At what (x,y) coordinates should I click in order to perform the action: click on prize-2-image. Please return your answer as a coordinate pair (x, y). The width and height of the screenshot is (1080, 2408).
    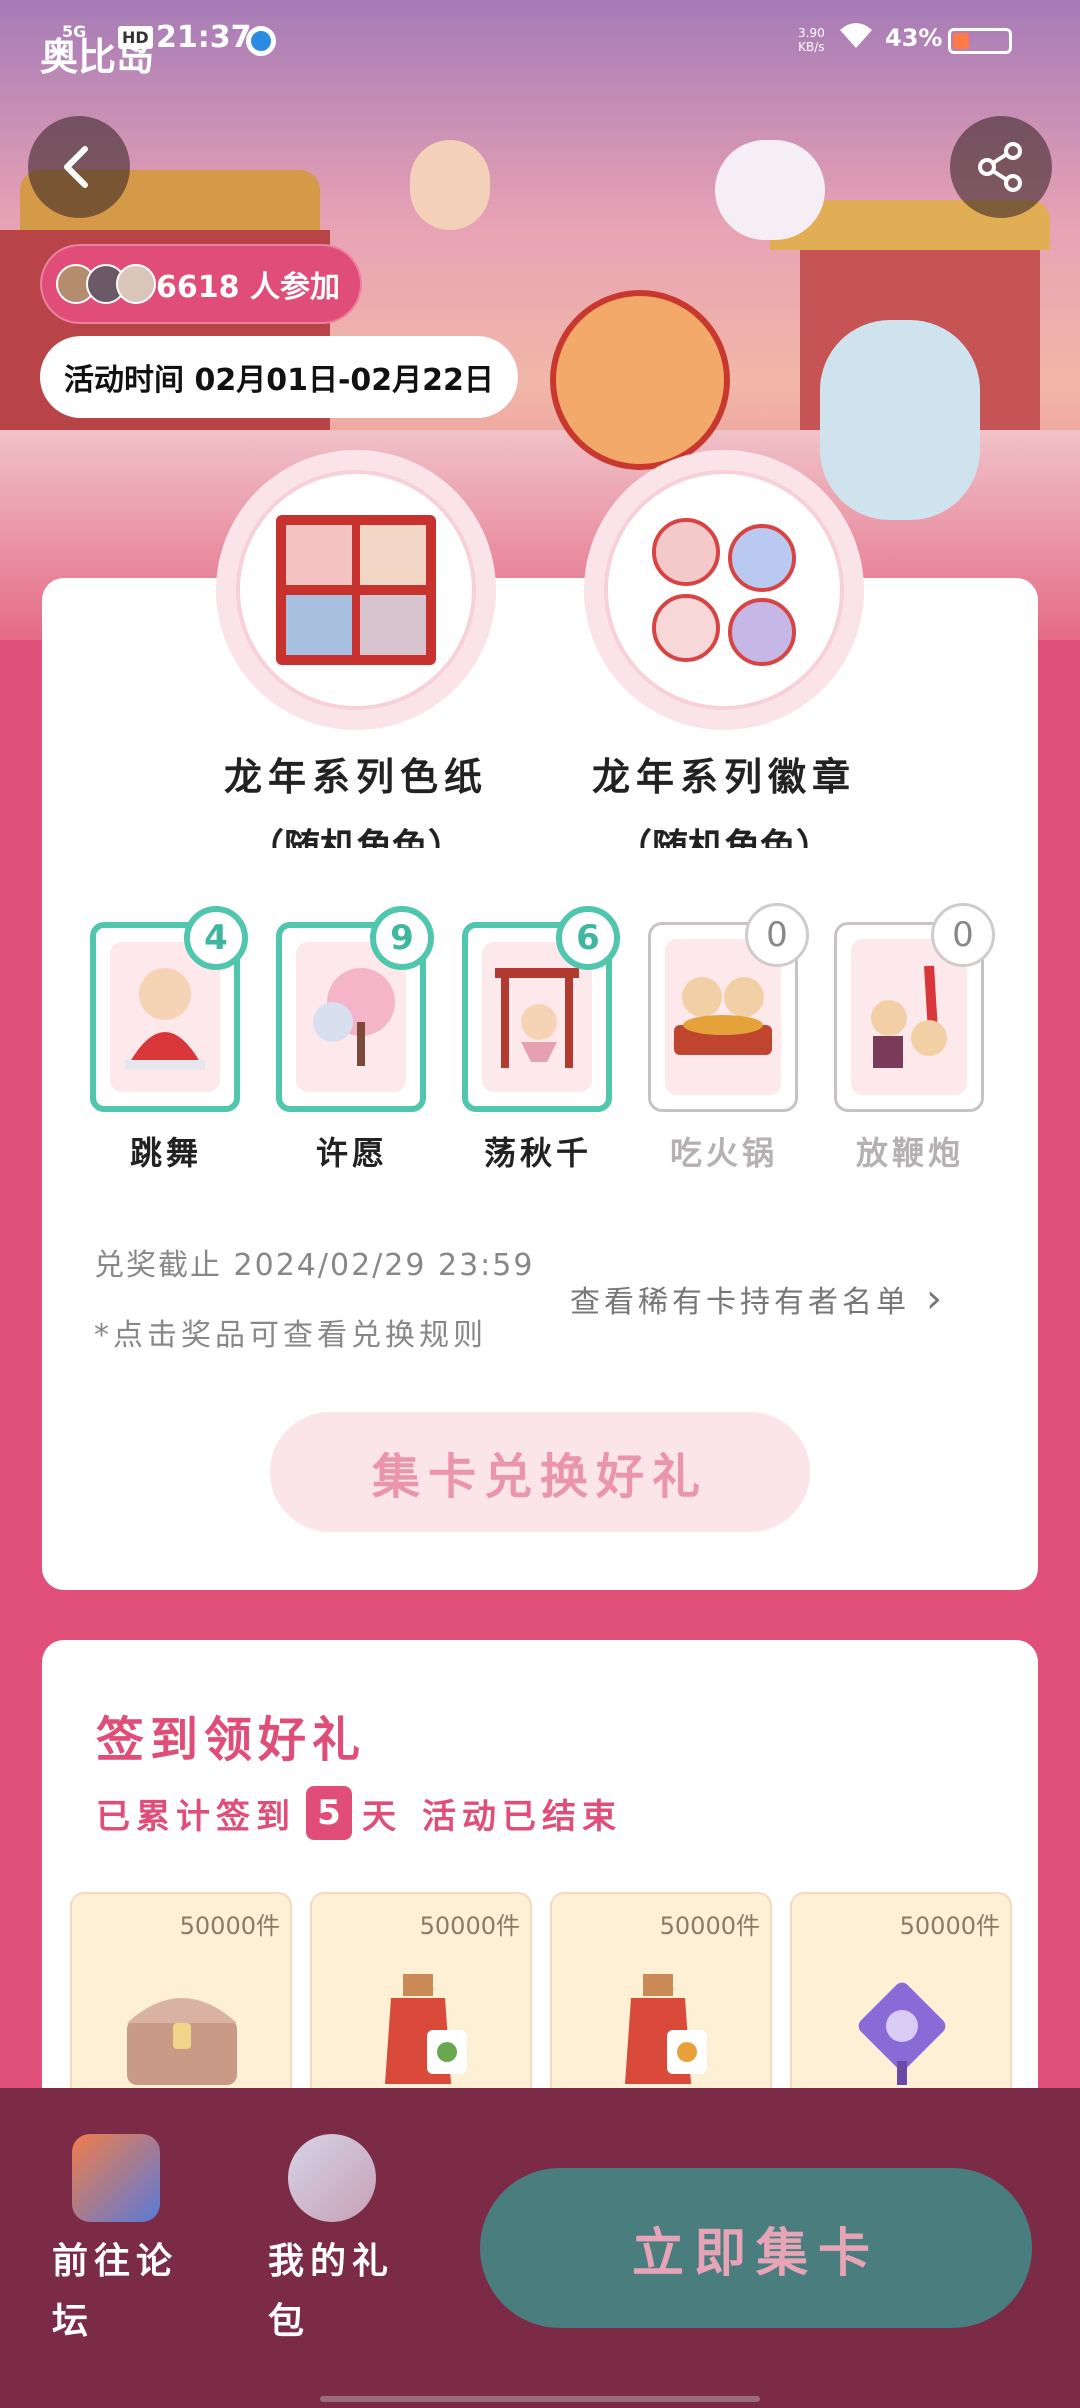
    Looking at the image, I should click on (724, 590).